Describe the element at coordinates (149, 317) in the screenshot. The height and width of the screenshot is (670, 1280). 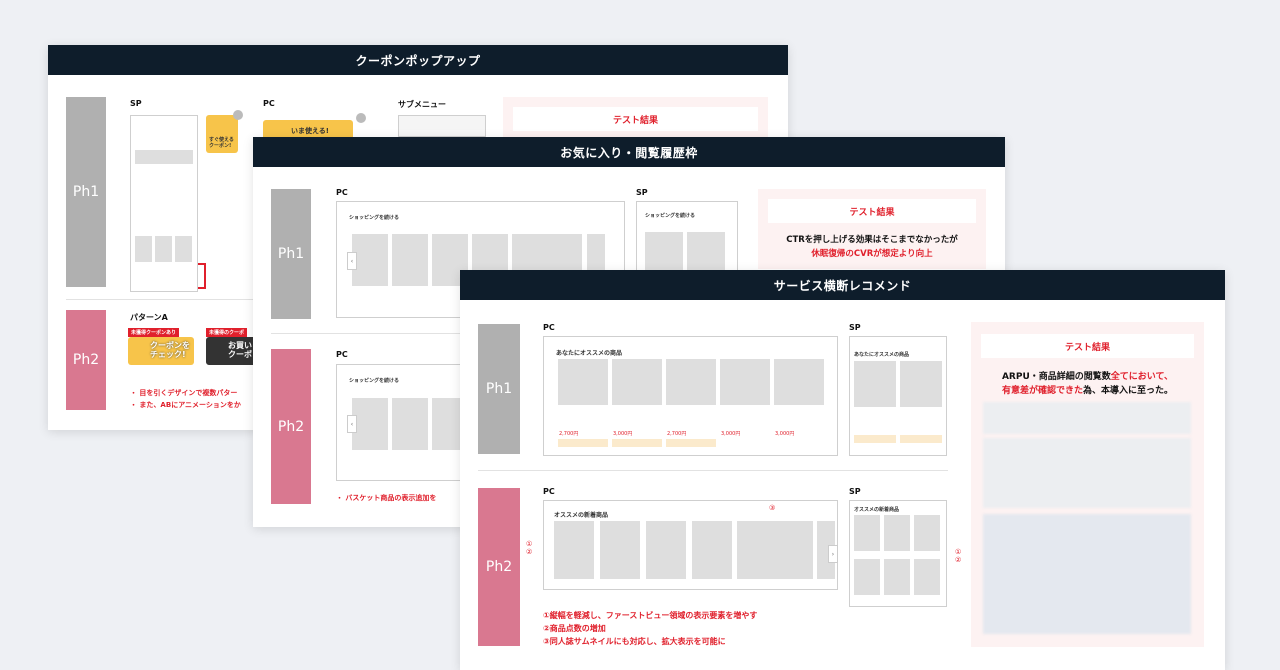
I see `pattern-a-label: パターンA` at that location.